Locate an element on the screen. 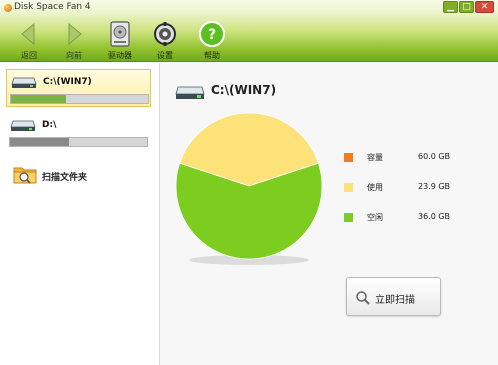 The width and height of the screenshot is (498, 365). close-button: ✕ is located at coordinates (484, 7).